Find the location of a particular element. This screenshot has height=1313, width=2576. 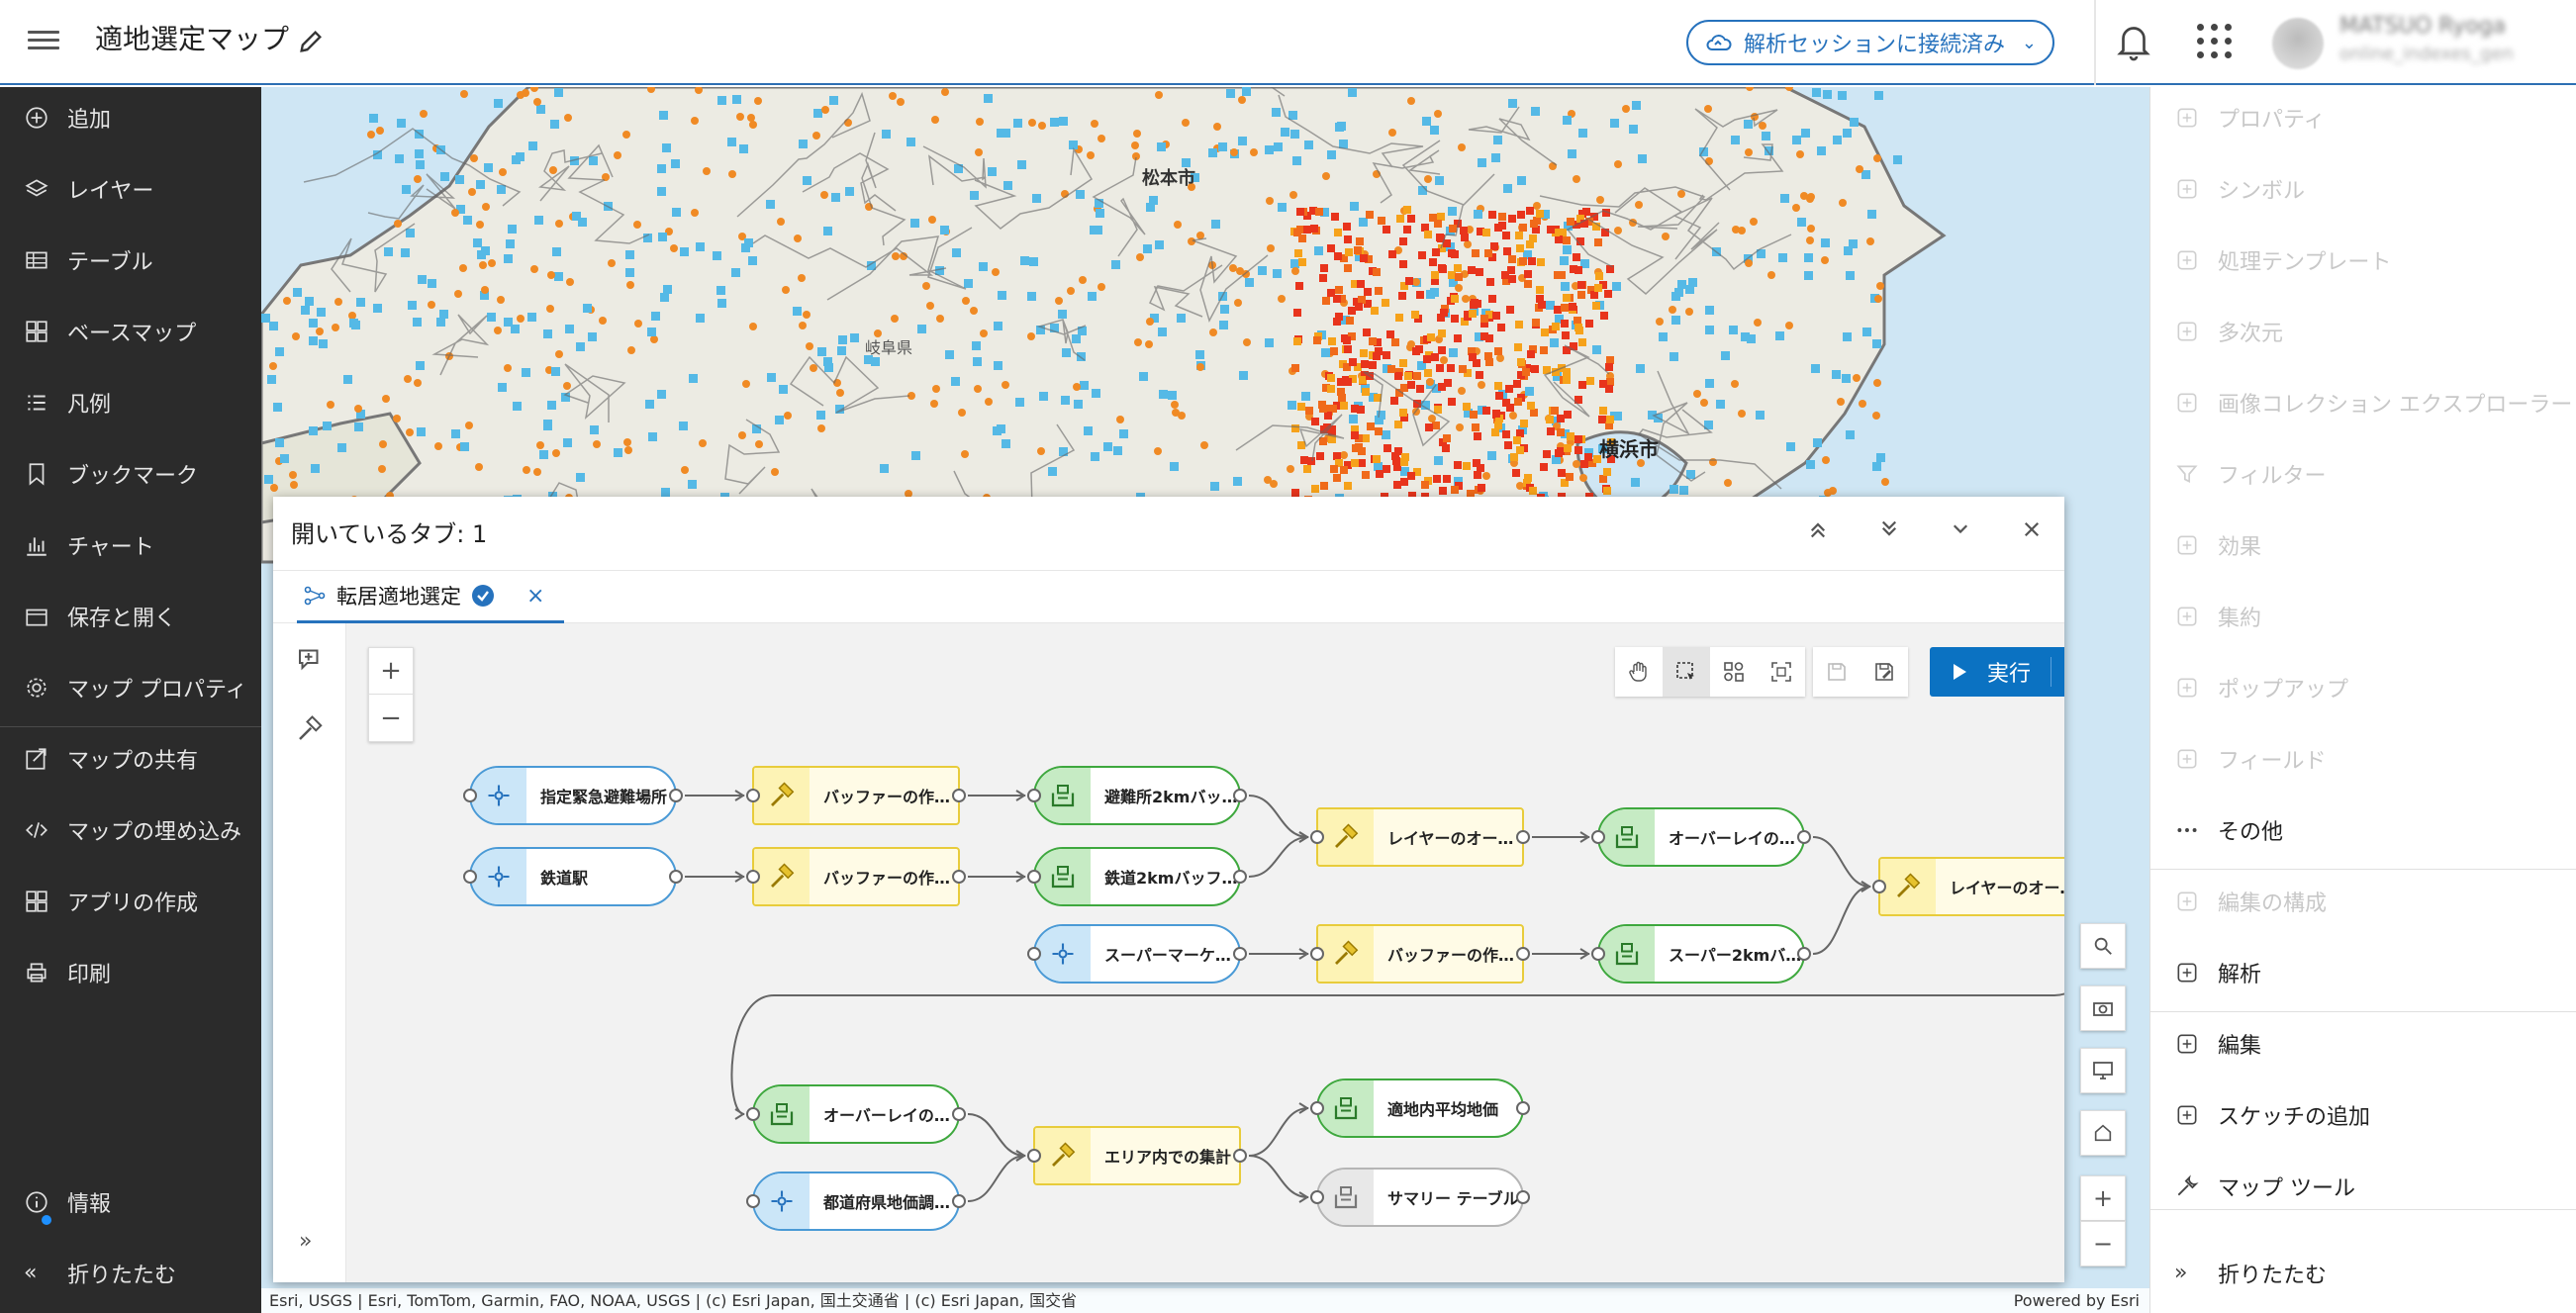

double-chevron-down-icon is located at coordinates (1889, 529).